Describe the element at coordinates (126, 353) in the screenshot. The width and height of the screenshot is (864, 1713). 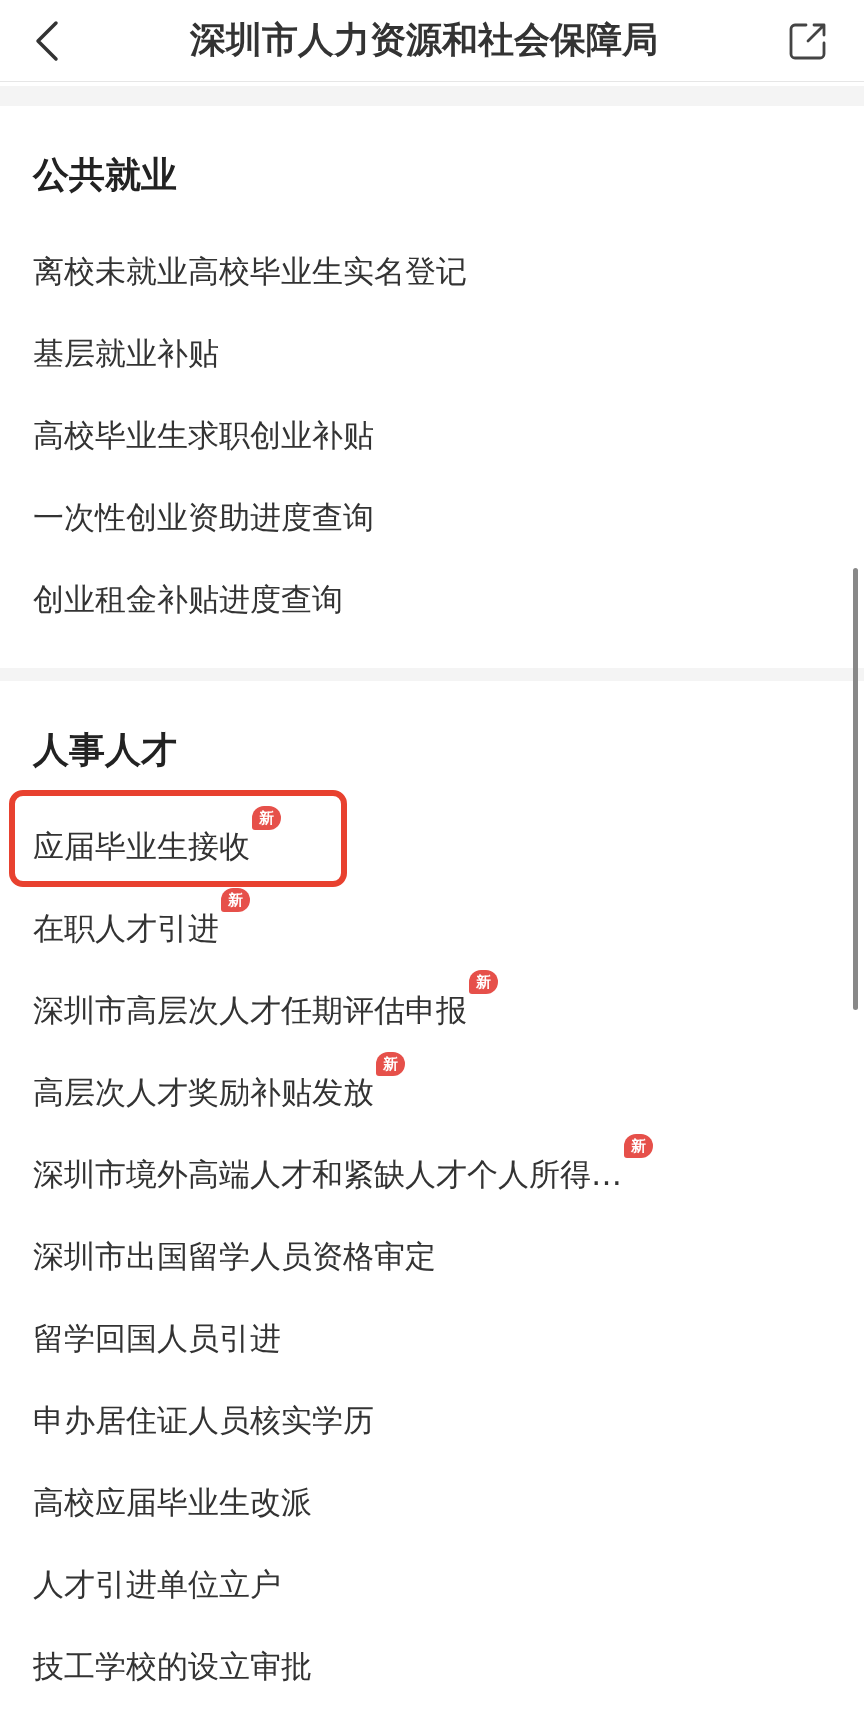
I see `service-link: 基层就业补贴` at that location.